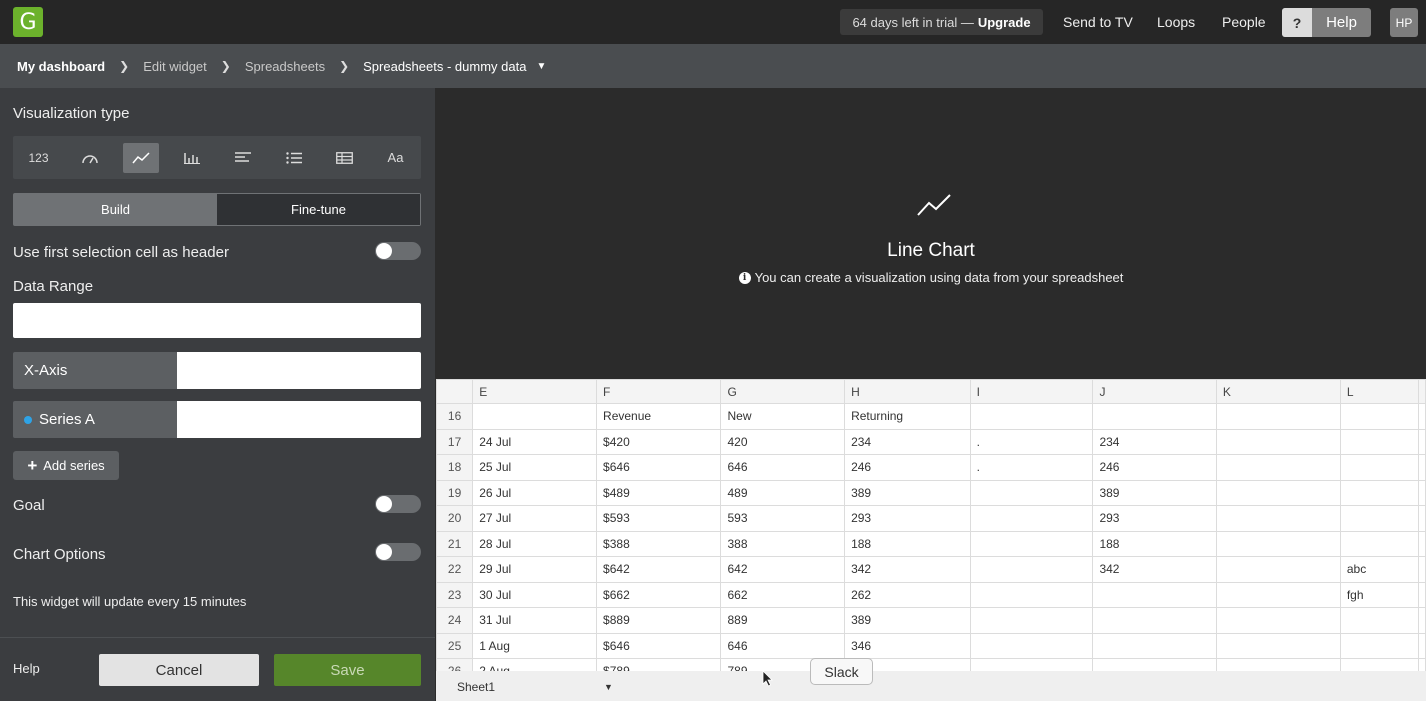 Image resolution: width=1426 pixels, height=701 pixels. What do you see at coordinates (659, 645) in the screenshot?
I see `sheet-cell: $646` at bounding box center [659, 645].